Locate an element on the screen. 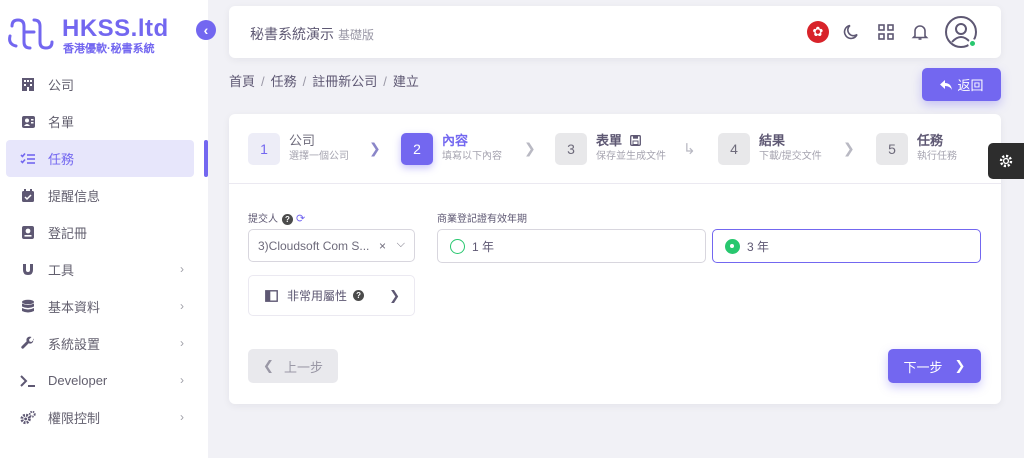 The height and width of the screenshot is (458, 1024). save-icon is located at coordinates (635, 140).